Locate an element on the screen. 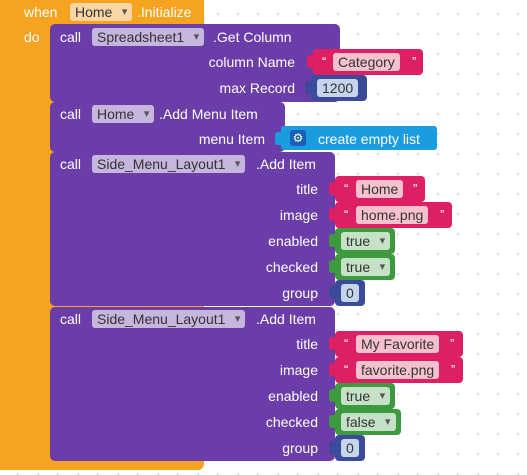  arg-label-column-name: column Name is located at coordinates (251, 62).